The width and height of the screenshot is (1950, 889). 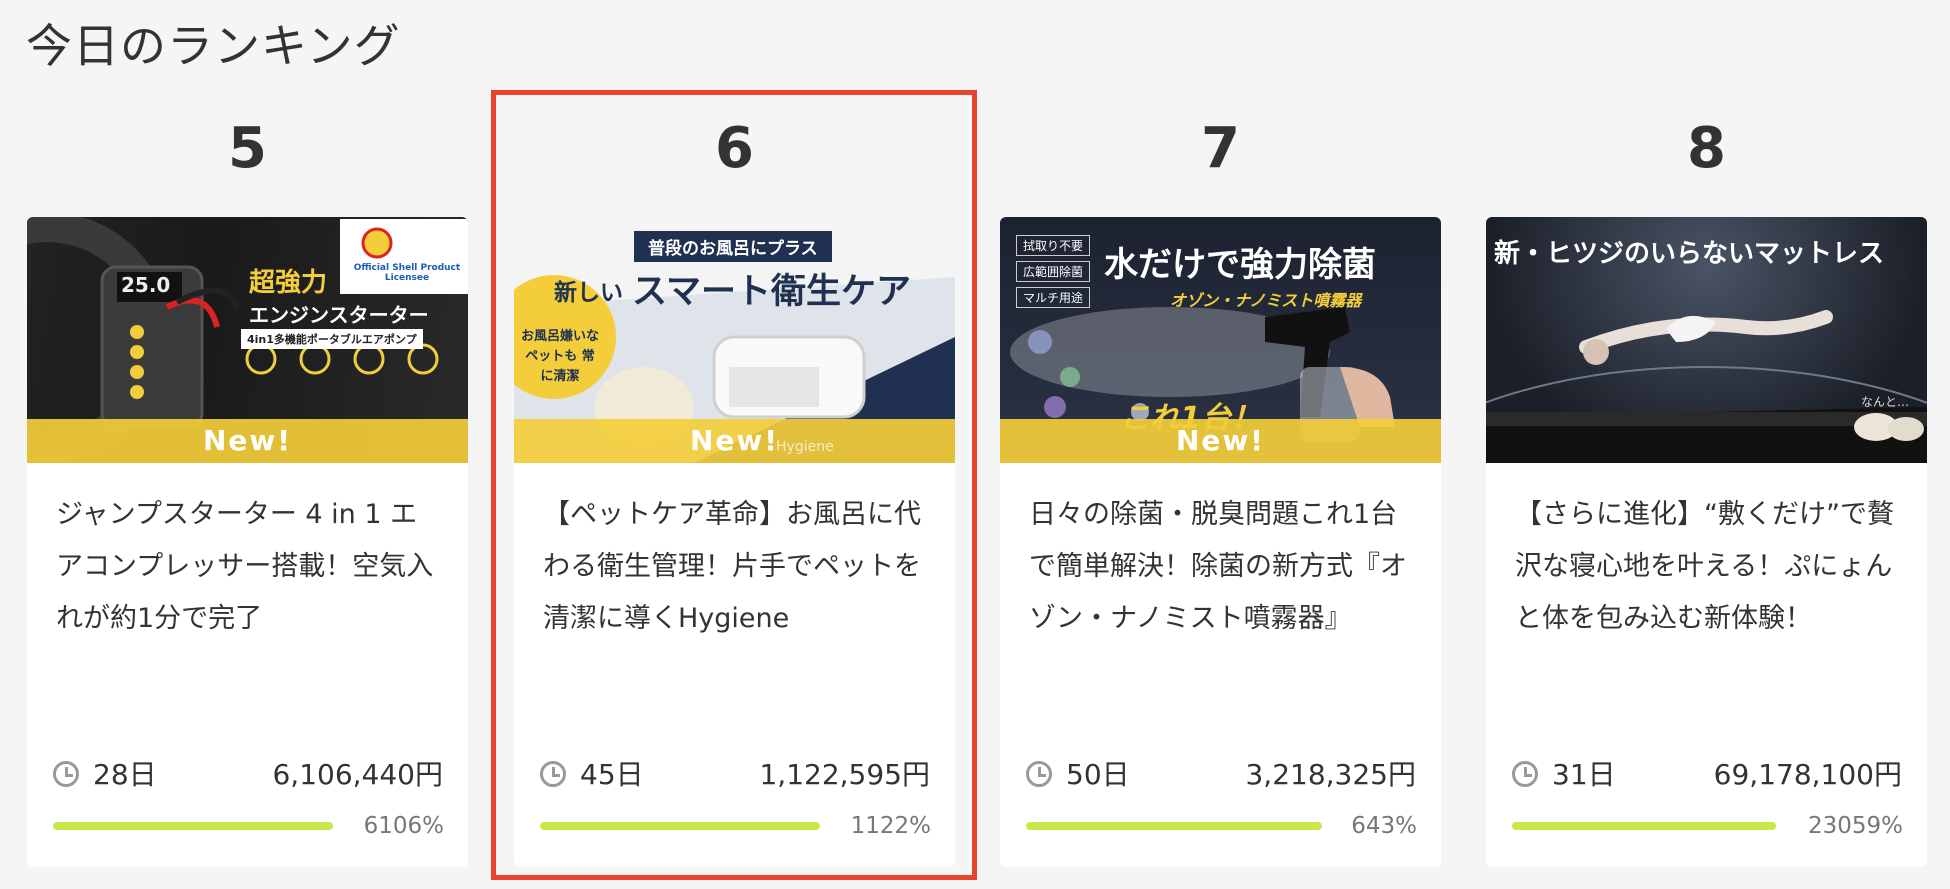 What do you see at coordinates (407, 273) in the screenshot?
I see `thumbnail-logo-text: Official Shell Product Licensee` at bounding box center [407, 273].